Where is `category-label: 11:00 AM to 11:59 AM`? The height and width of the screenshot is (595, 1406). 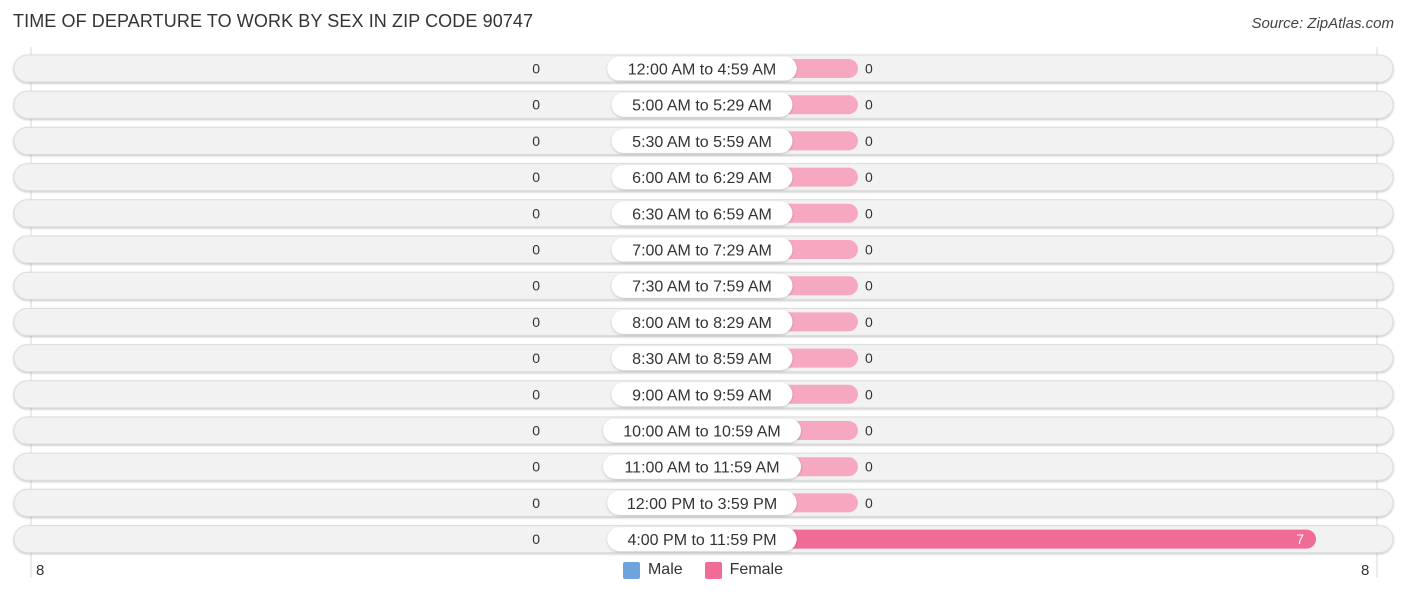 category-label: 11:00 AM to 11:59 AM is located at coordinates (701, 468).